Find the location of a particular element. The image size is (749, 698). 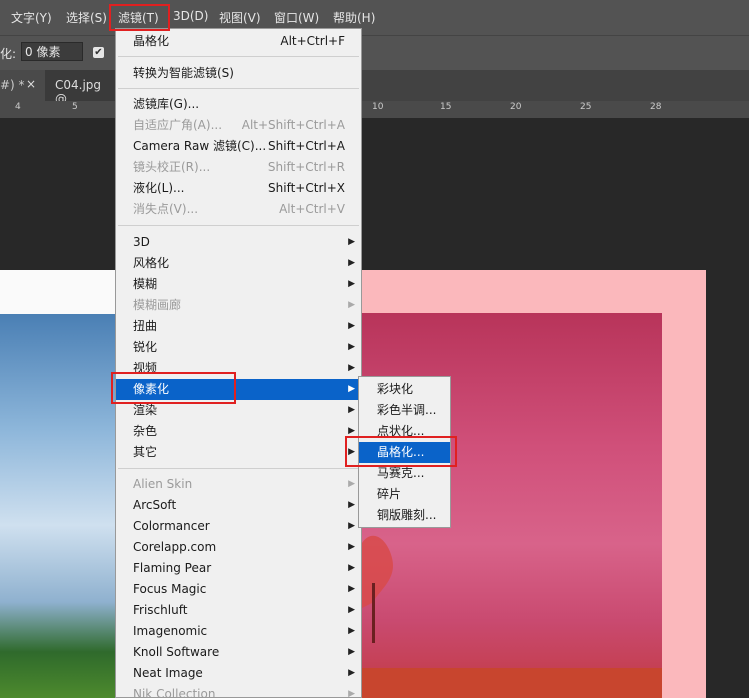

menu-item-knoll-software: Knoll Software ▶ is located at coordinates (238, 652).